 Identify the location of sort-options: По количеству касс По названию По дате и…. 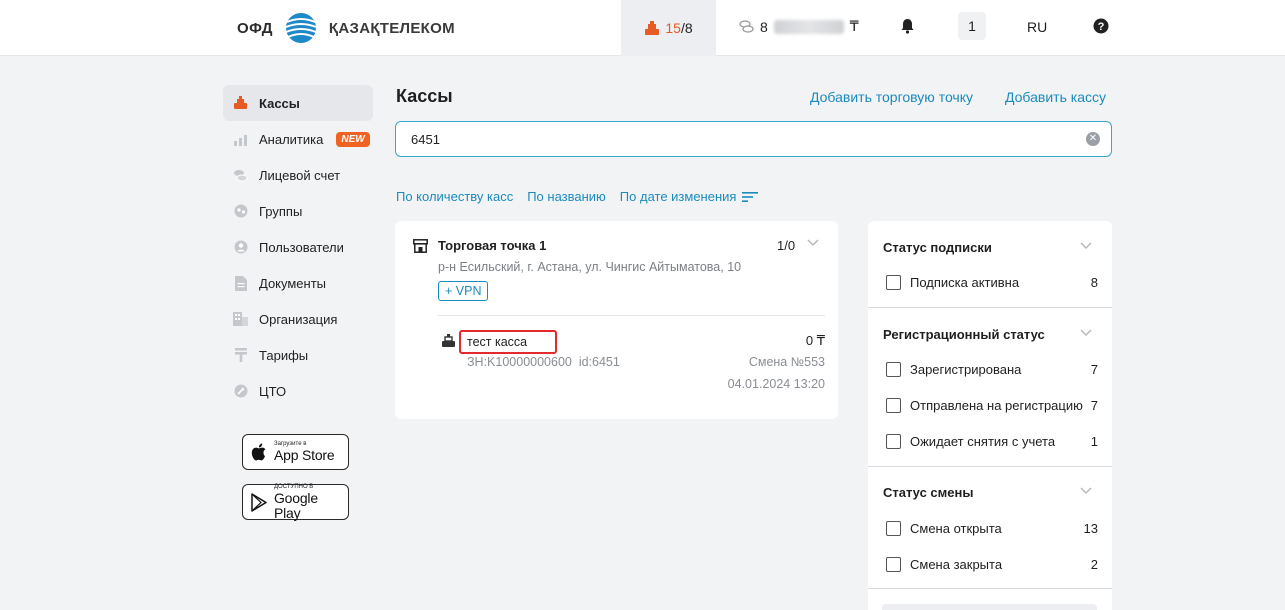
(577, 196).